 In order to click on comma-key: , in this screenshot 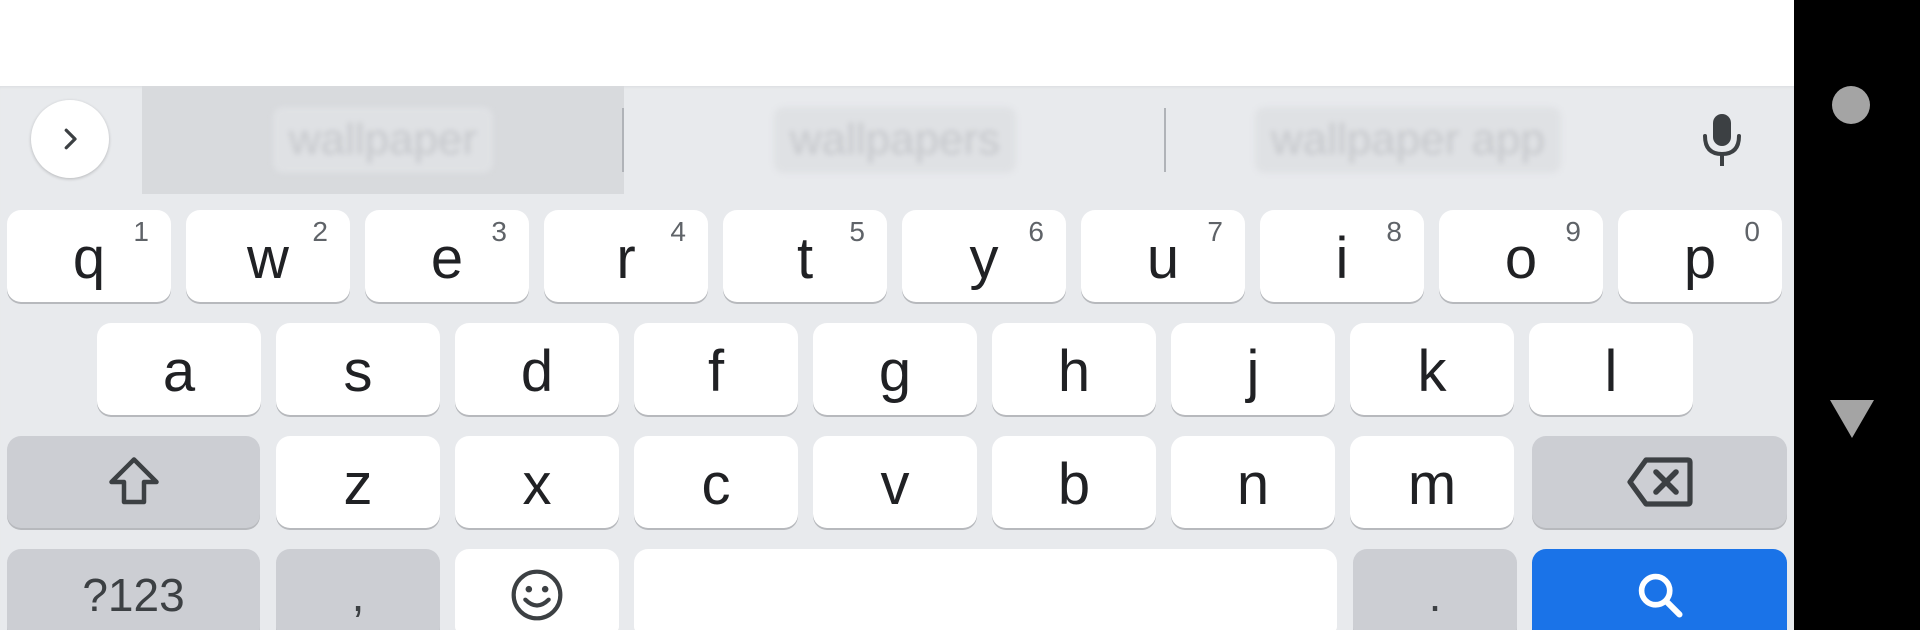, I will do `click(358, 589)`.